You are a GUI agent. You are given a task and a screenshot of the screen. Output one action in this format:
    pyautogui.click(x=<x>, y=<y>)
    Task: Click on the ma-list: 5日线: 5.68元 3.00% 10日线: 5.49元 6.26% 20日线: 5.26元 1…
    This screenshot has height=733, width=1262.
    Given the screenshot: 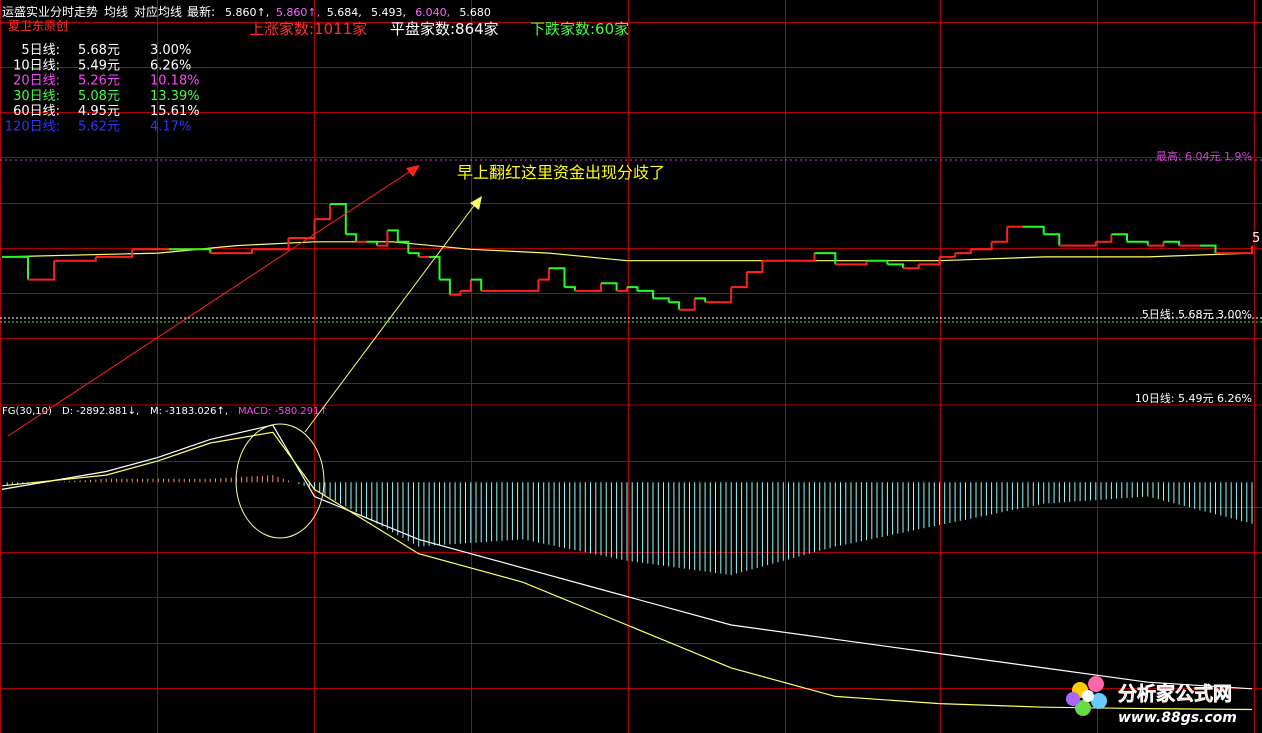 What is the action you would take?
    pyautogui.click(x=102, y=89)
    